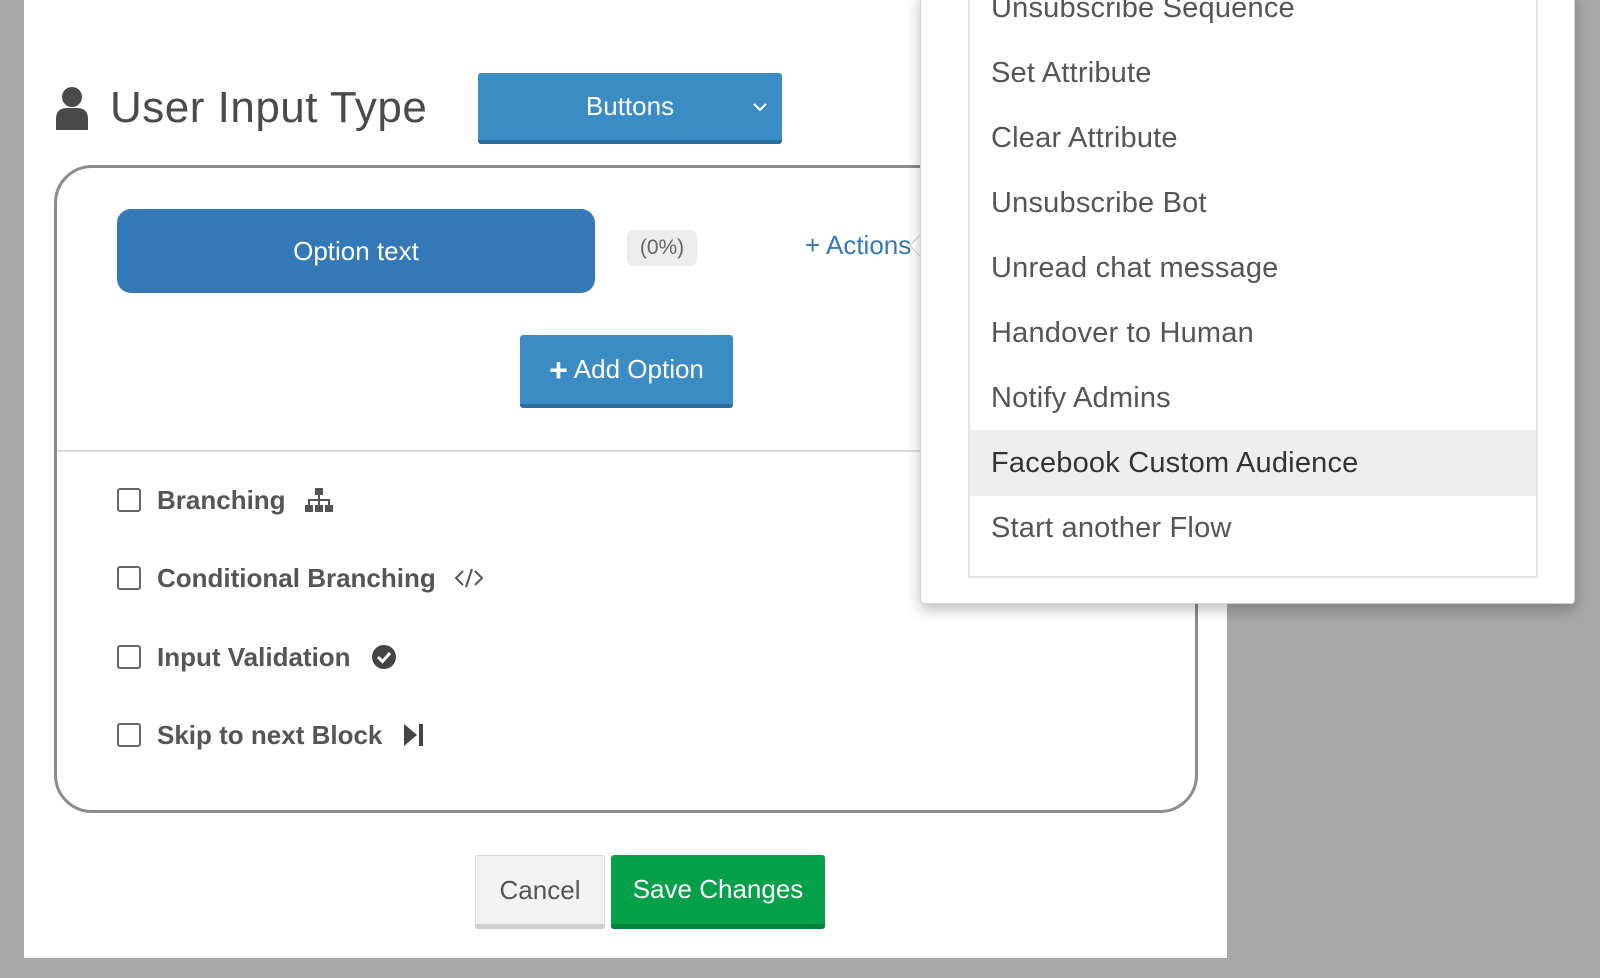 Image resolution: width=1600 pixels, height=978 pixels. I want to click on conditional-branching-checkbox, so click(129, 578).